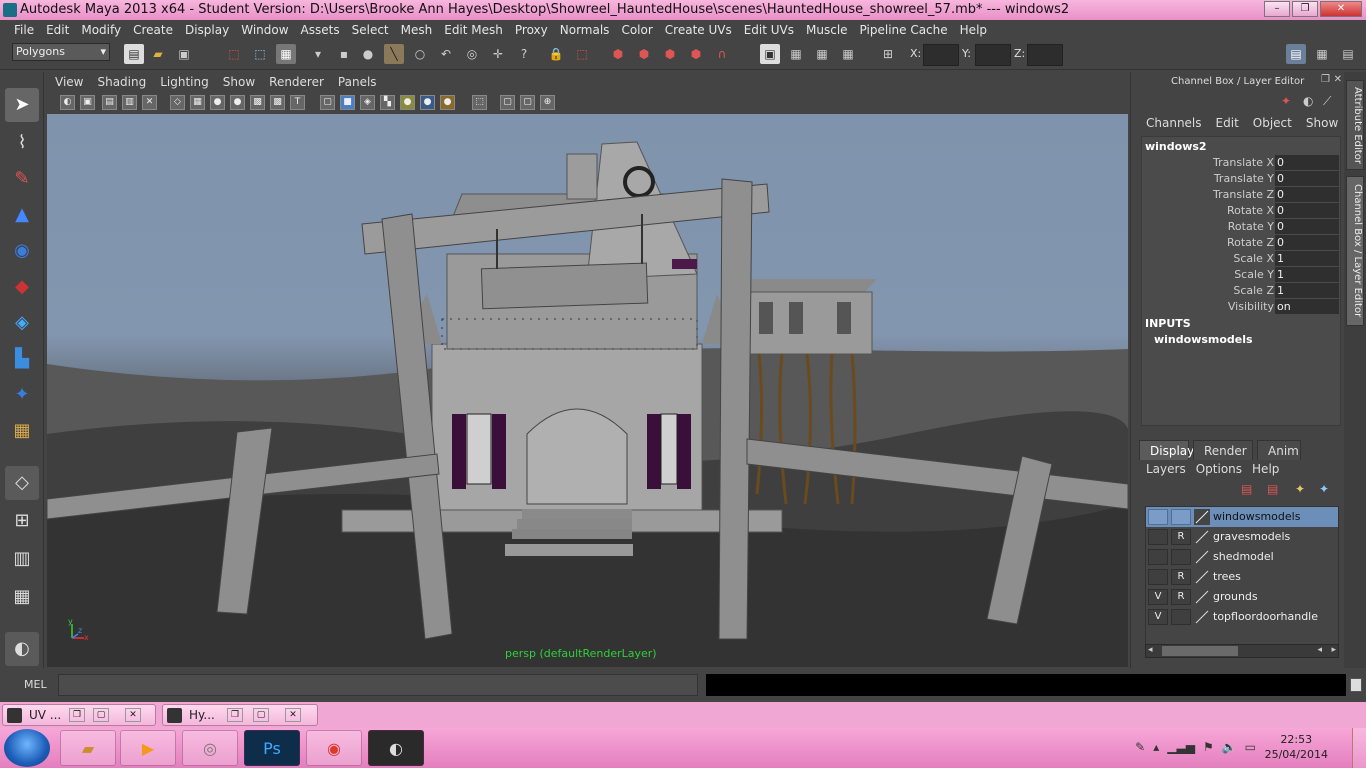 The height and width of the screenshot is (768, 1366). What do you see at coordinates (1296, 54) in the screenshot?
I see `show-channel-box-icon: ▤` at bounding box center [1296, 54].